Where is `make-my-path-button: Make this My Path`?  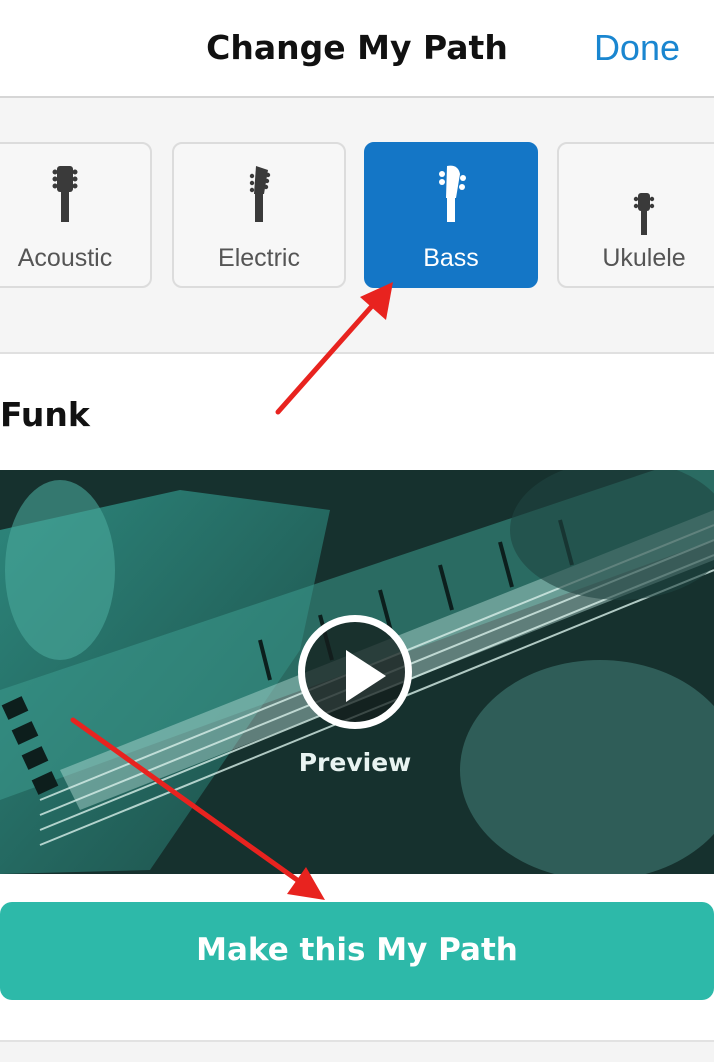 make-my-path-button: Make this My Path is located at coordinates (357, 951).